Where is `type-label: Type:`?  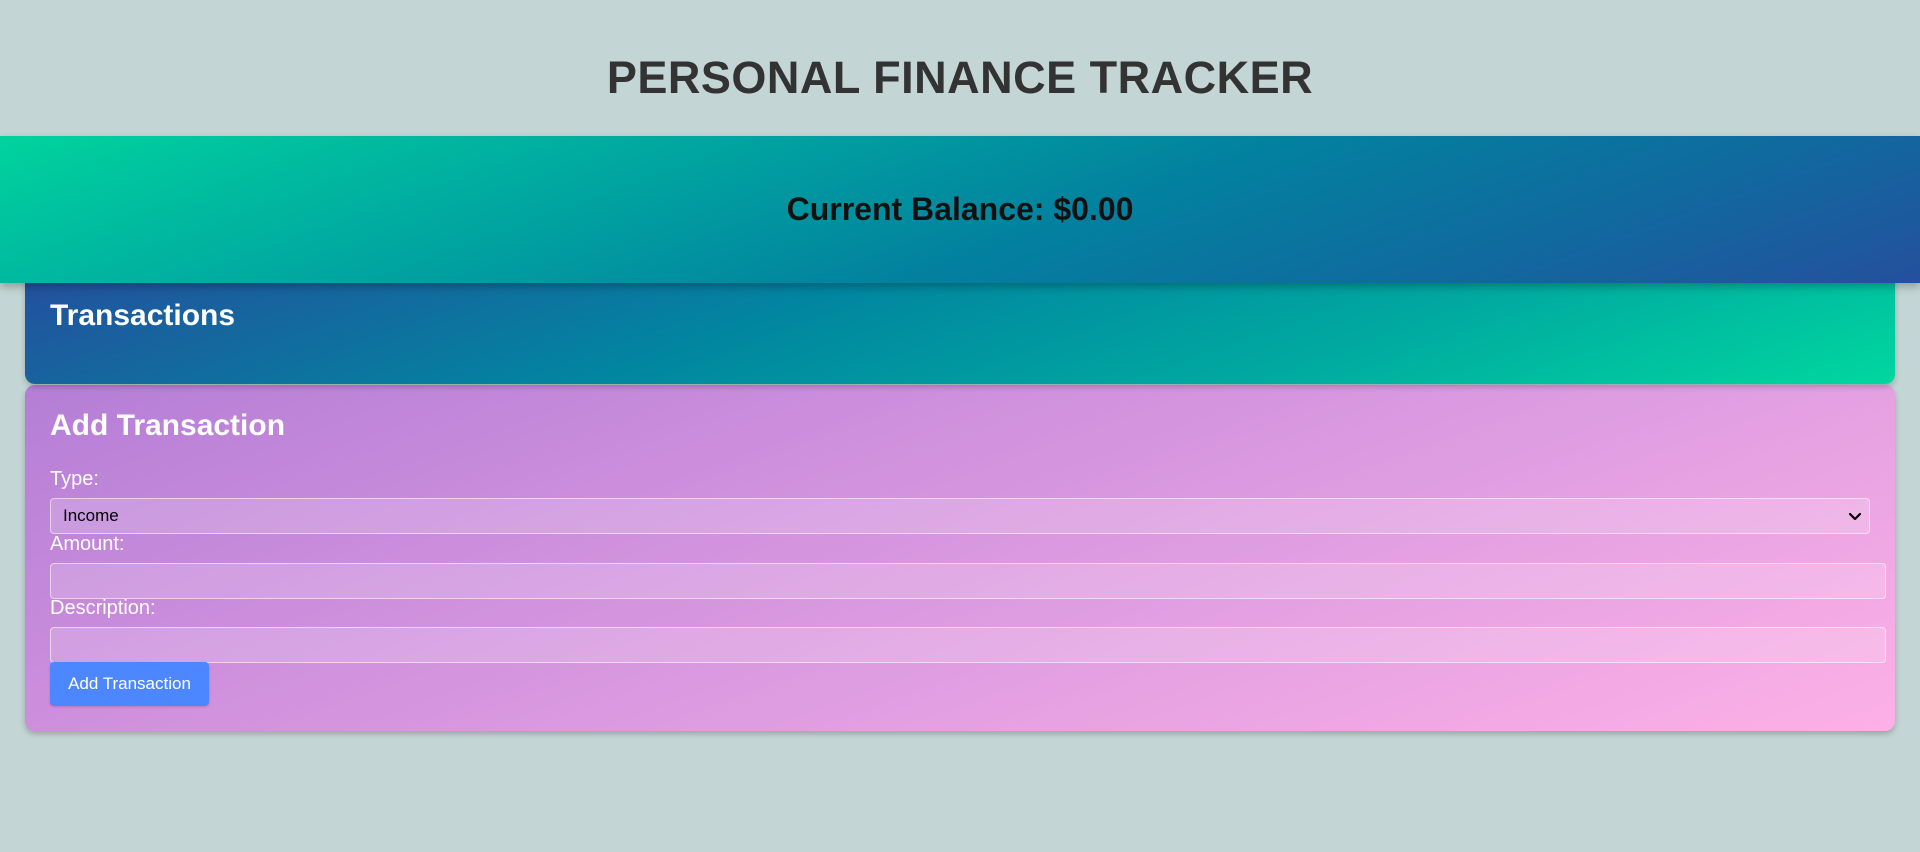
type-label: Type: is located at coordinates (74, 479).